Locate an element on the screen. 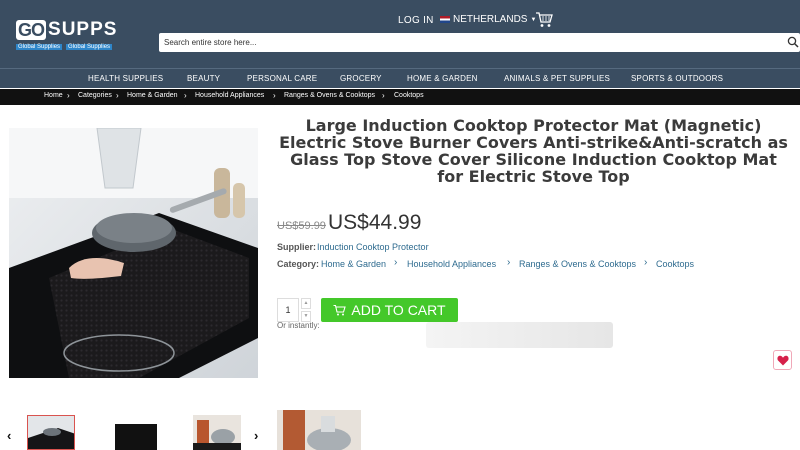 This screenshot has height=450, width=800. nav-item-animals-pet-supplies: ANIMALS & PET SUPPLIES is located at coordinates (557, 78).